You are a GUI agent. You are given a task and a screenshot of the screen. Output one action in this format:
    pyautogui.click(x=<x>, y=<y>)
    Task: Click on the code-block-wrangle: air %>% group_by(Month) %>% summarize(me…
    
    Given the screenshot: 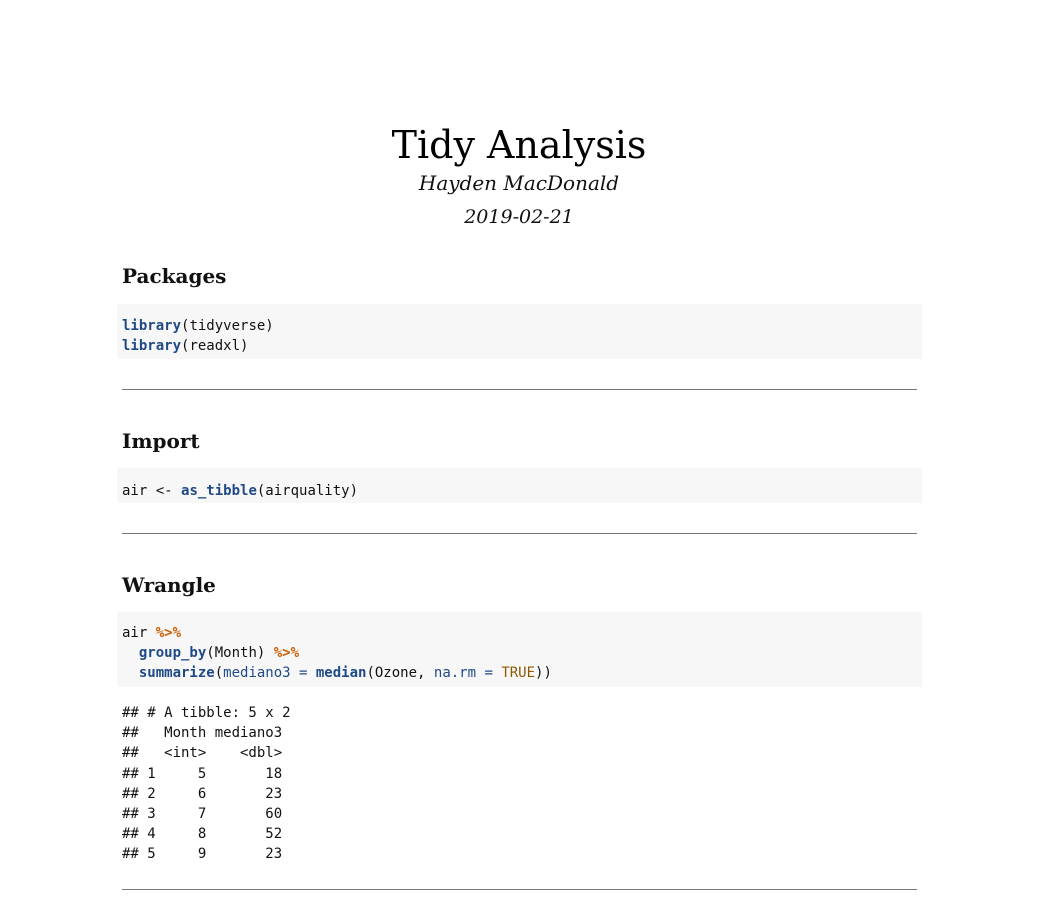 What is the action you would take?
    pyautogui.click(x=519, y=649)
    